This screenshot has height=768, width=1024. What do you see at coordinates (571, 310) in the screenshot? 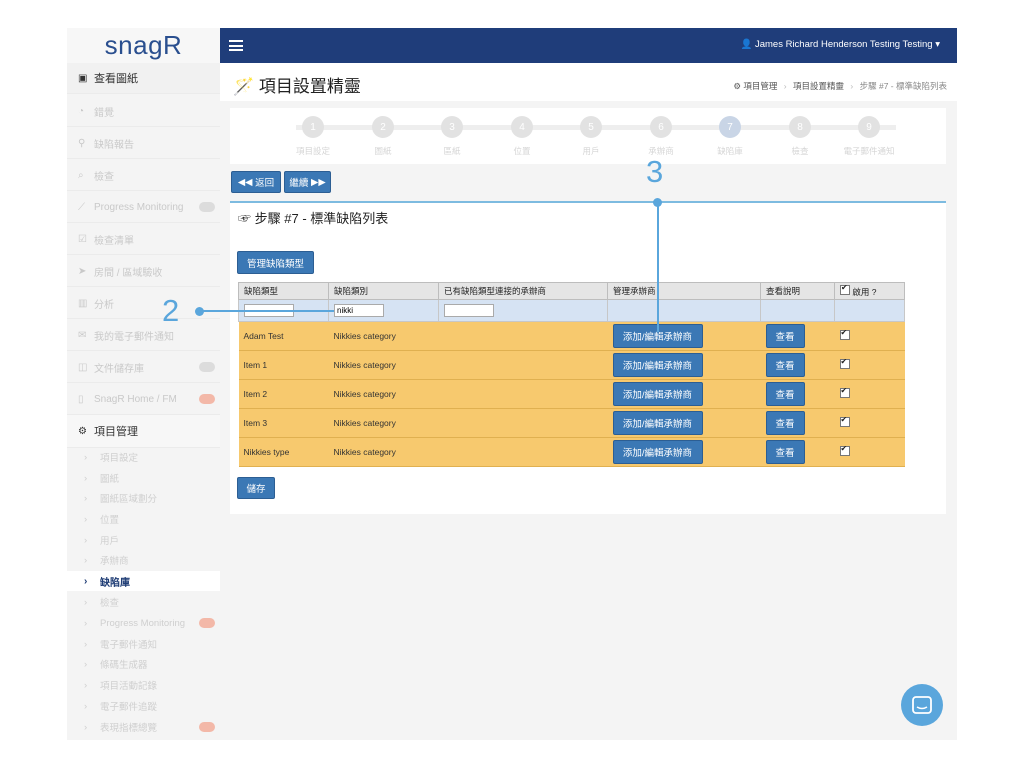
I see `filter-row` at bounding box center [571, 310].